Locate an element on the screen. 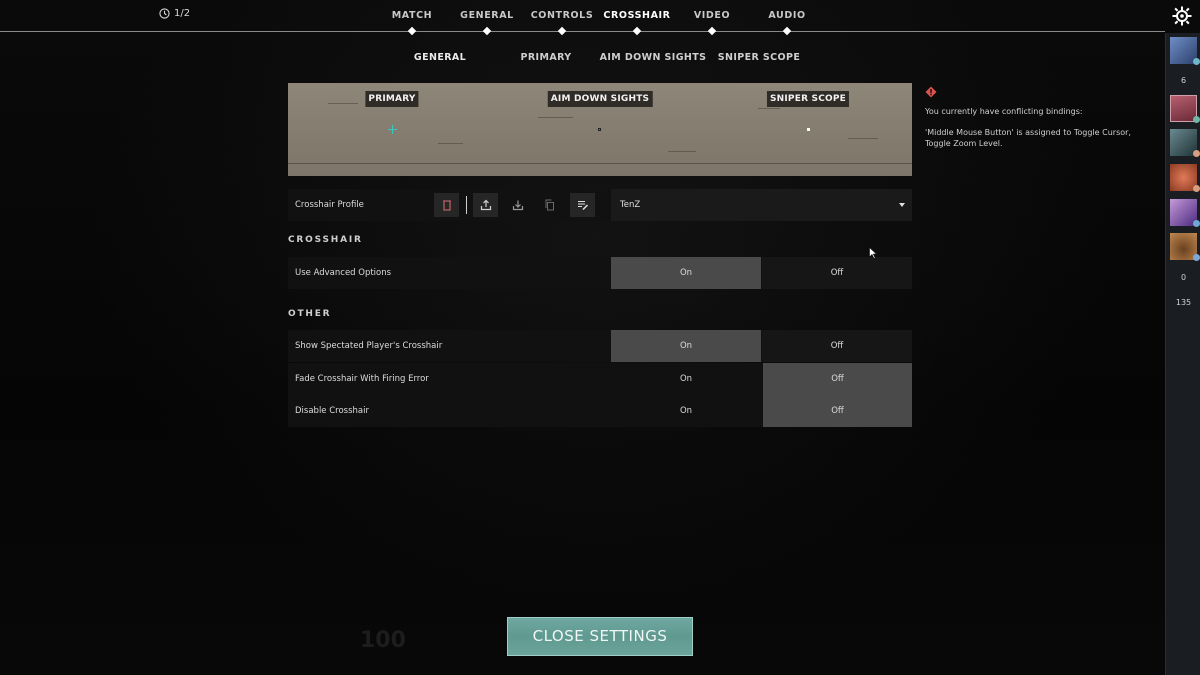  pending-count: 0 is located at coordinates (1183, 277).